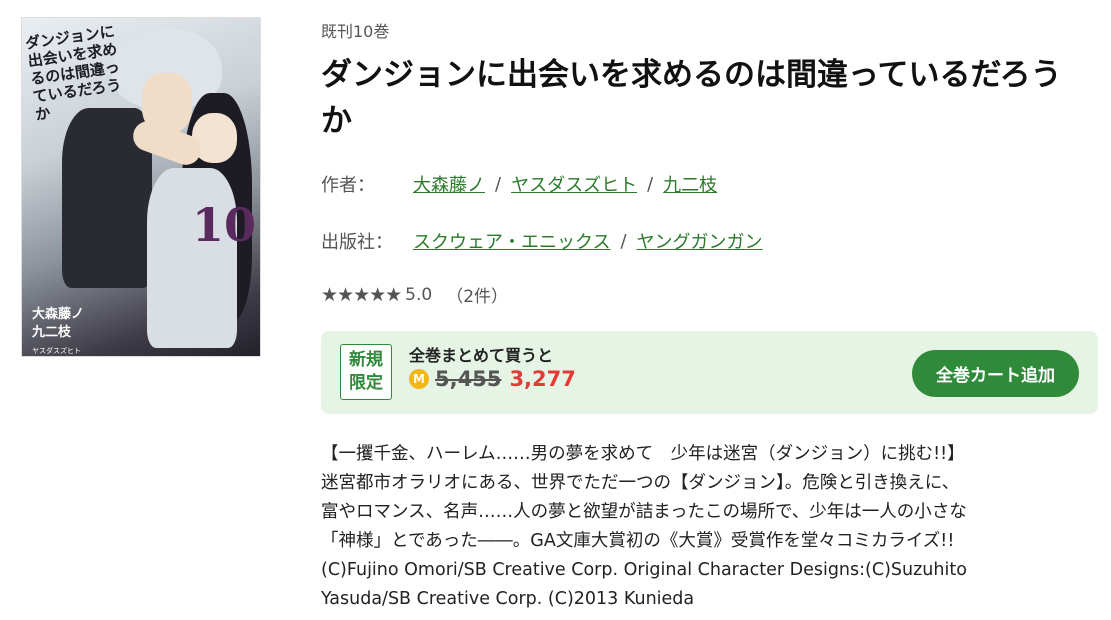  What do you see at coordinates (348, 185) in the screenshot?
I see `author-label: 作者：` at bounding box center [348, 185].